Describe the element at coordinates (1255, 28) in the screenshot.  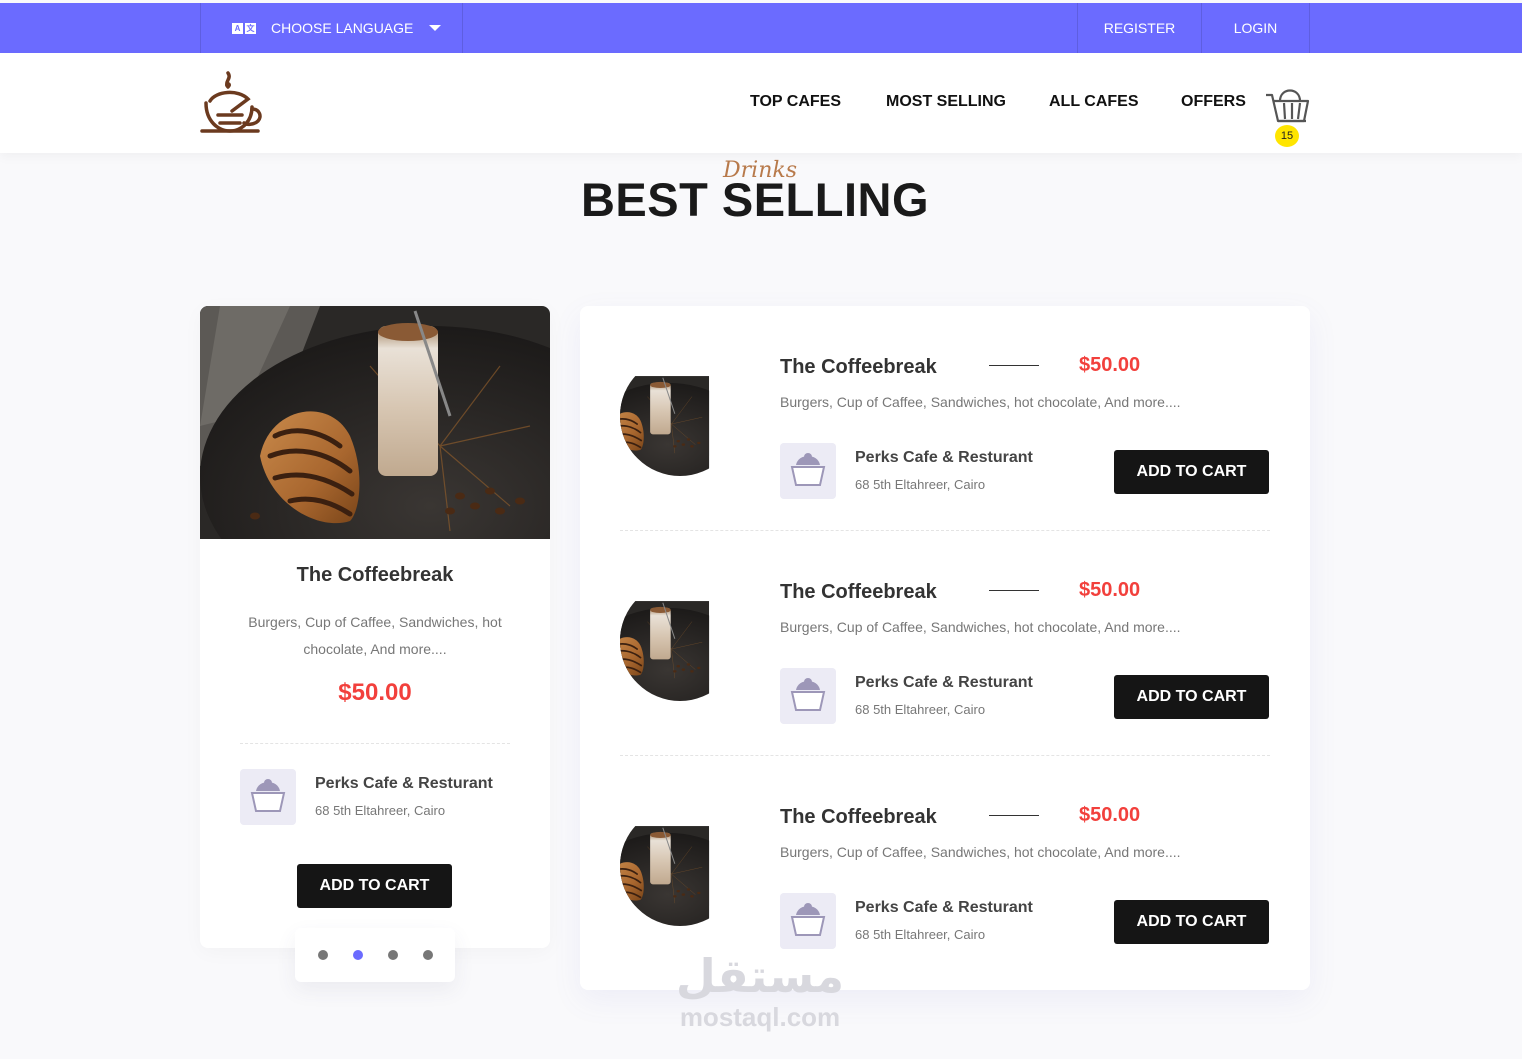
I see `login-link: LOGIN` at that location.